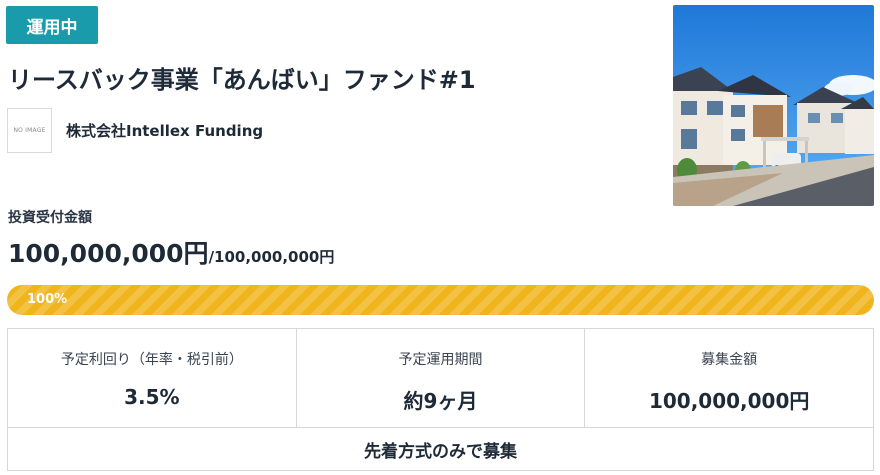 The width and height of the screenshot is (880, 475). What do you see at coordinates (108, 253) in the screenshot?
I see `current-investment-amount: 100,000,000円` at bounding box center [108, 253].